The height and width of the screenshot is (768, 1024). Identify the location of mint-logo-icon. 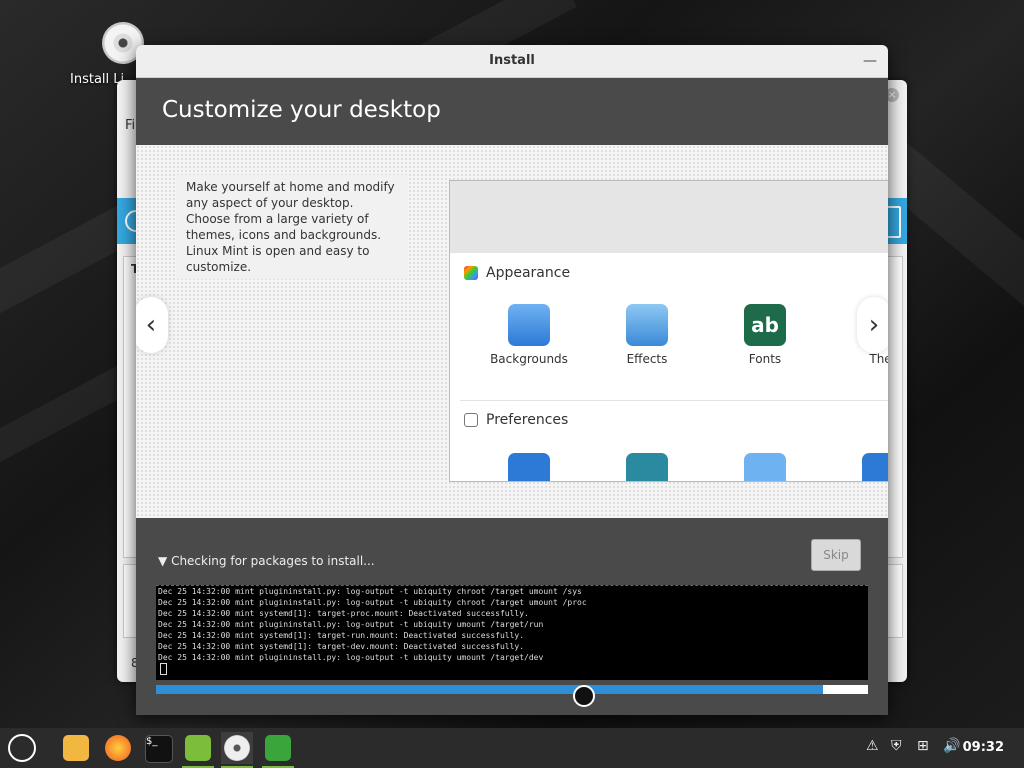
(22, 748).